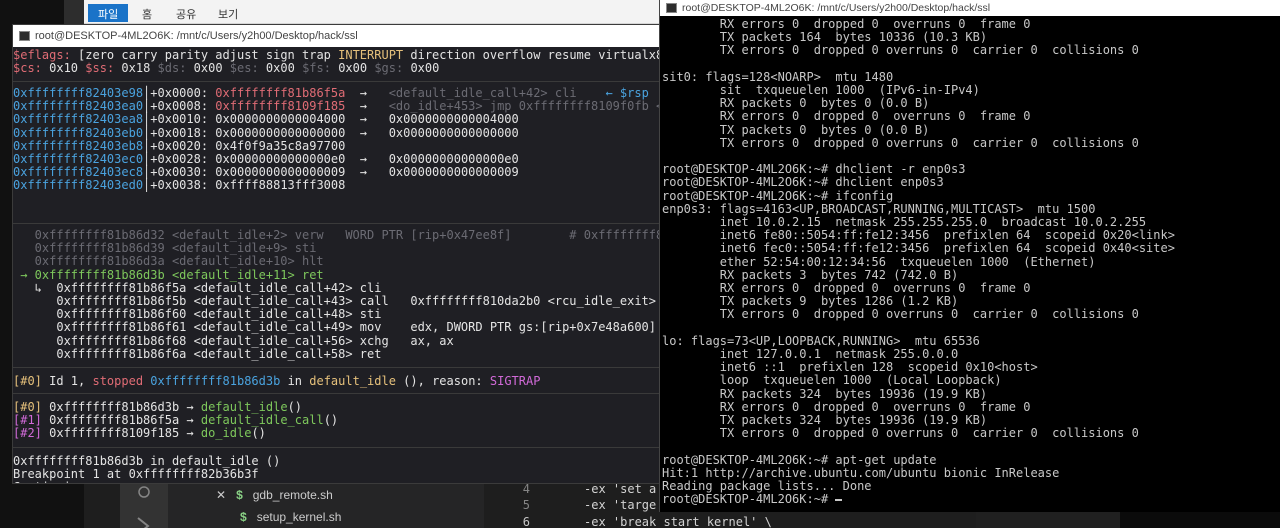  I want to click on stack-pointer-tag: ← $rsp, so click(627, 93).